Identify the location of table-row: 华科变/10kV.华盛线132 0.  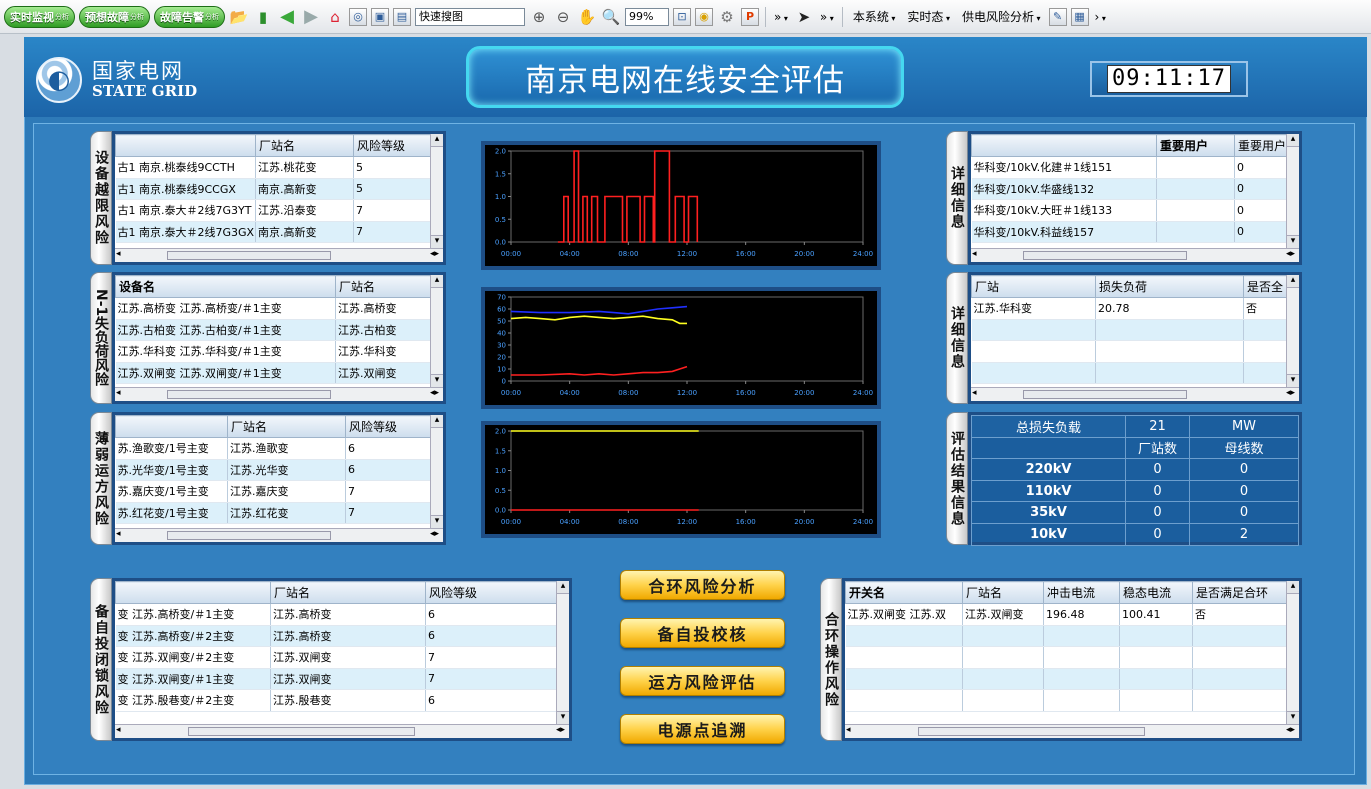
(1135, 189).